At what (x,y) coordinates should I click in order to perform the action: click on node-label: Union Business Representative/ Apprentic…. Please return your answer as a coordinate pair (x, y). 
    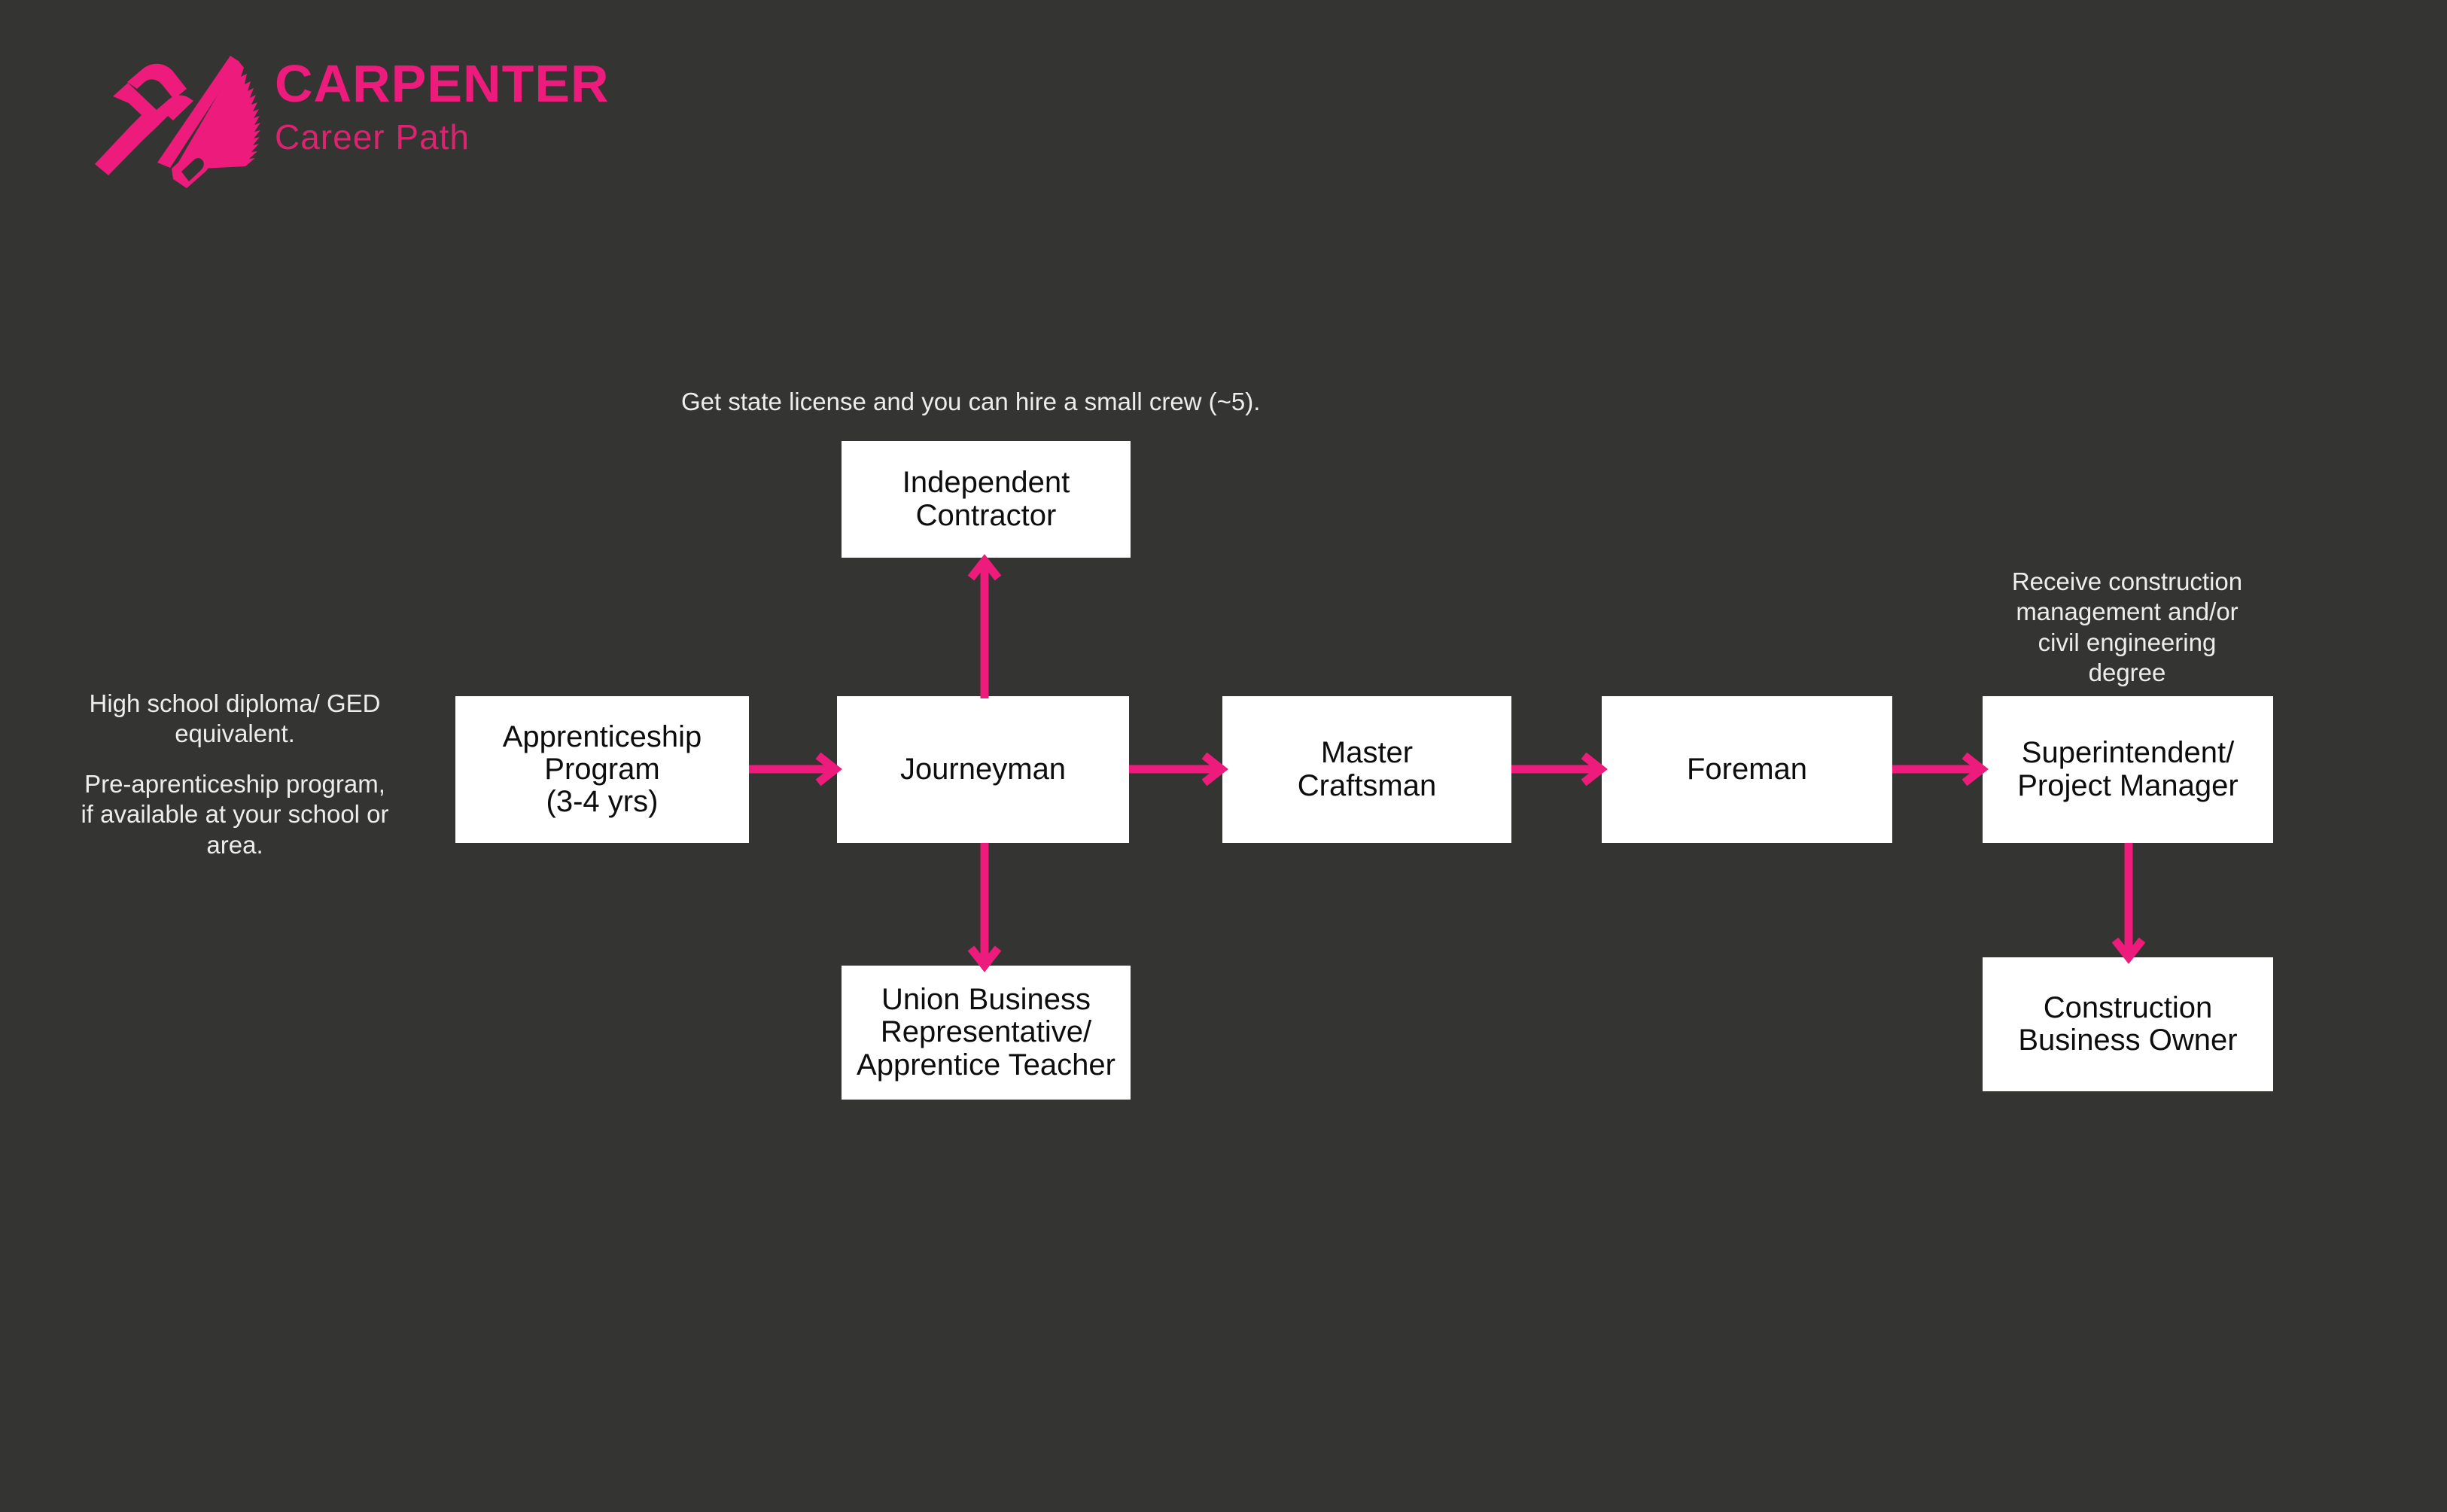
    Looking at the image, I should click on (986, 1032).